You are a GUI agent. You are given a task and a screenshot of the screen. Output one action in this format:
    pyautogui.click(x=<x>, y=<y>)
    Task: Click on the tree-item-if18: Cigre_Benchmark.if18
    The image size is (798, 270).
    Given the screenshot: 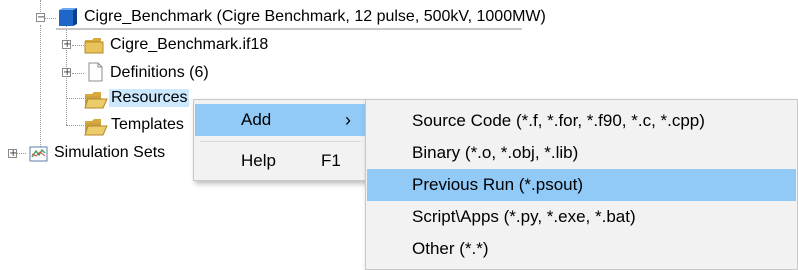 What is the action you would take?
    pyautogui.click(x=189, y=45)
    